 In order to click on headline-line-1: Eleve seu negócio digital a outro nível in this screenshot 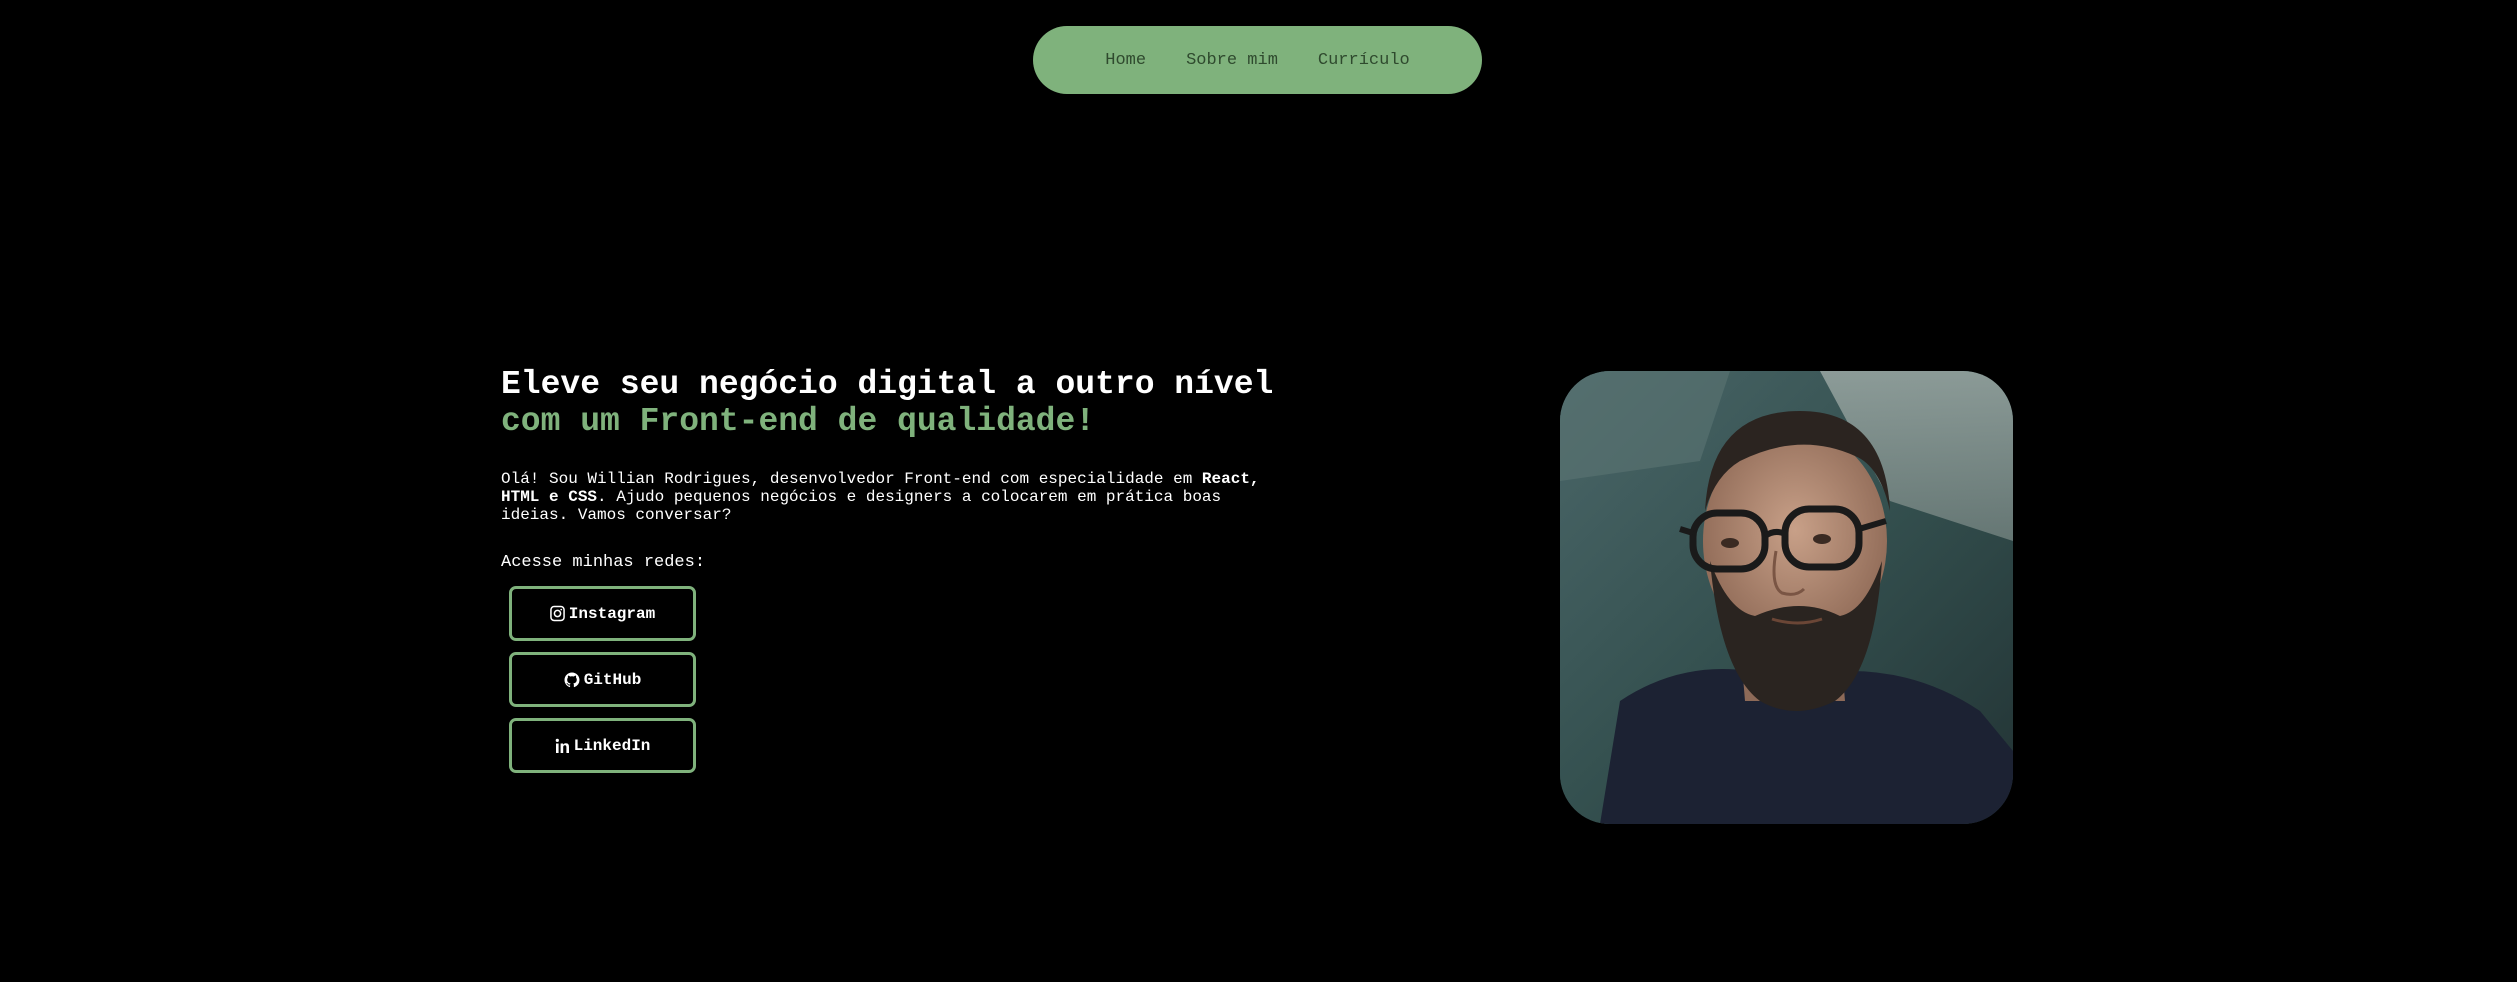, I will do `click(887, 384)`.